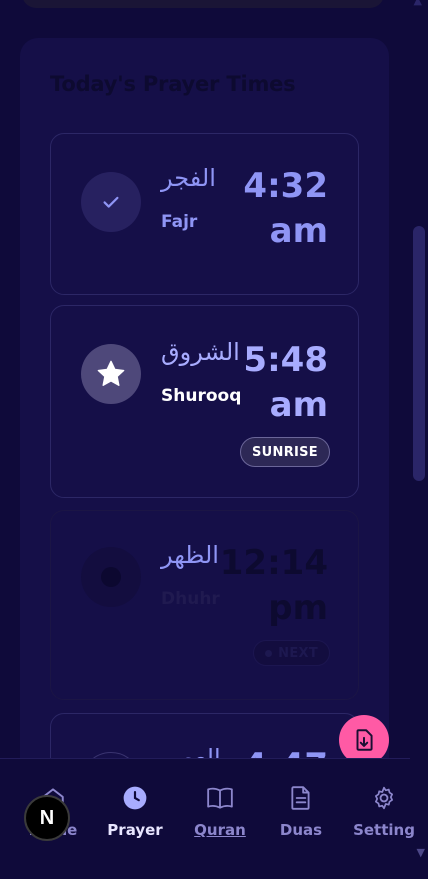 Image resolution: width=428 pixels, height=879 pixels. What do you see at coordinates (421, 852) in the screenshot?
I see `scroll-down-arrow-icon: ▼` at bounding box center [421, 852].